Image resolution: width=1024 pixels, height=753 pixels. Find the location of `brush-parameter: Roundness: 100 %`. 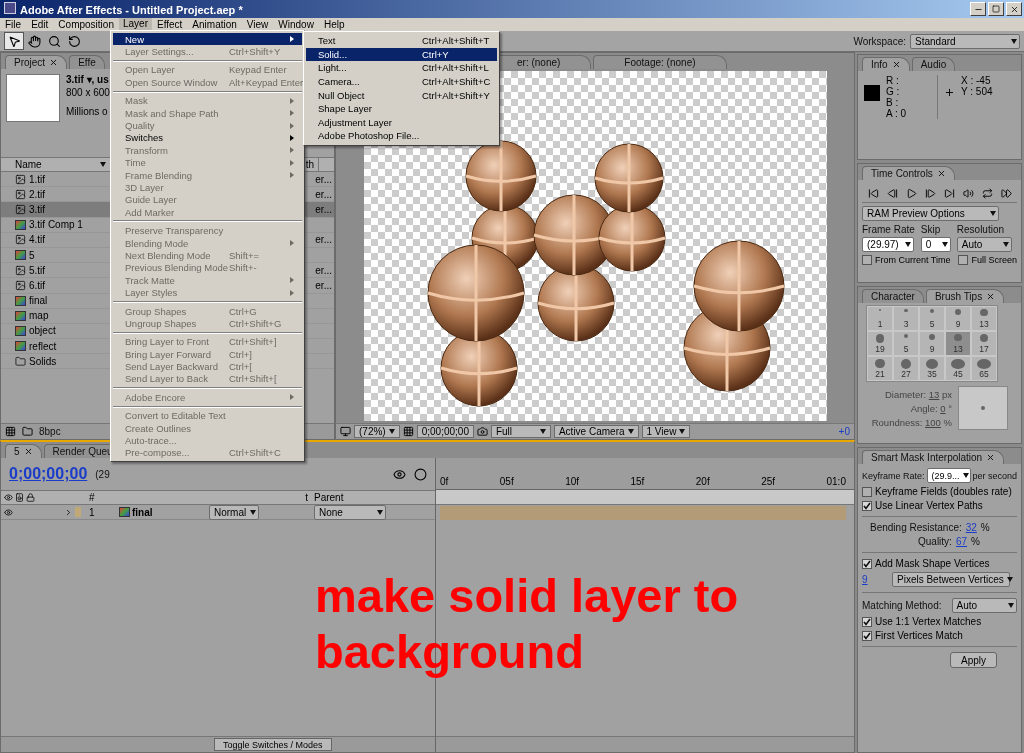

brush-parameter: Roundness: 100 % is located at coordinates (911, 422).